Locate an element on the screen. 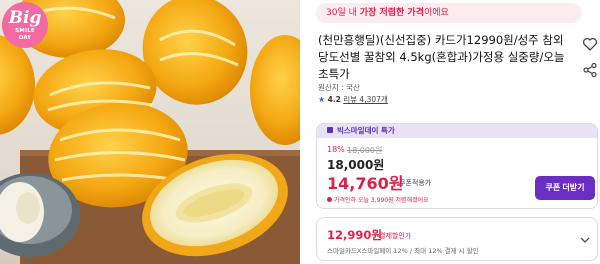 The image size is (600, 264). lowest-price-notice: 30일 내 가장 저렴한 가격이에요 is located at coordinates (449, 13).